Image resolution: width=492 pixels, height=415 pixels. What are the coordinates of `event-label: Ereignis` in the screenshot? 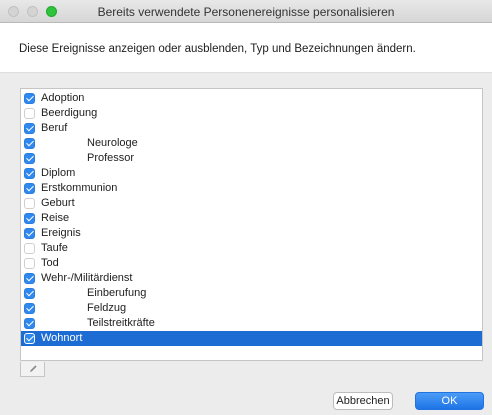 It's located at (61, 233).